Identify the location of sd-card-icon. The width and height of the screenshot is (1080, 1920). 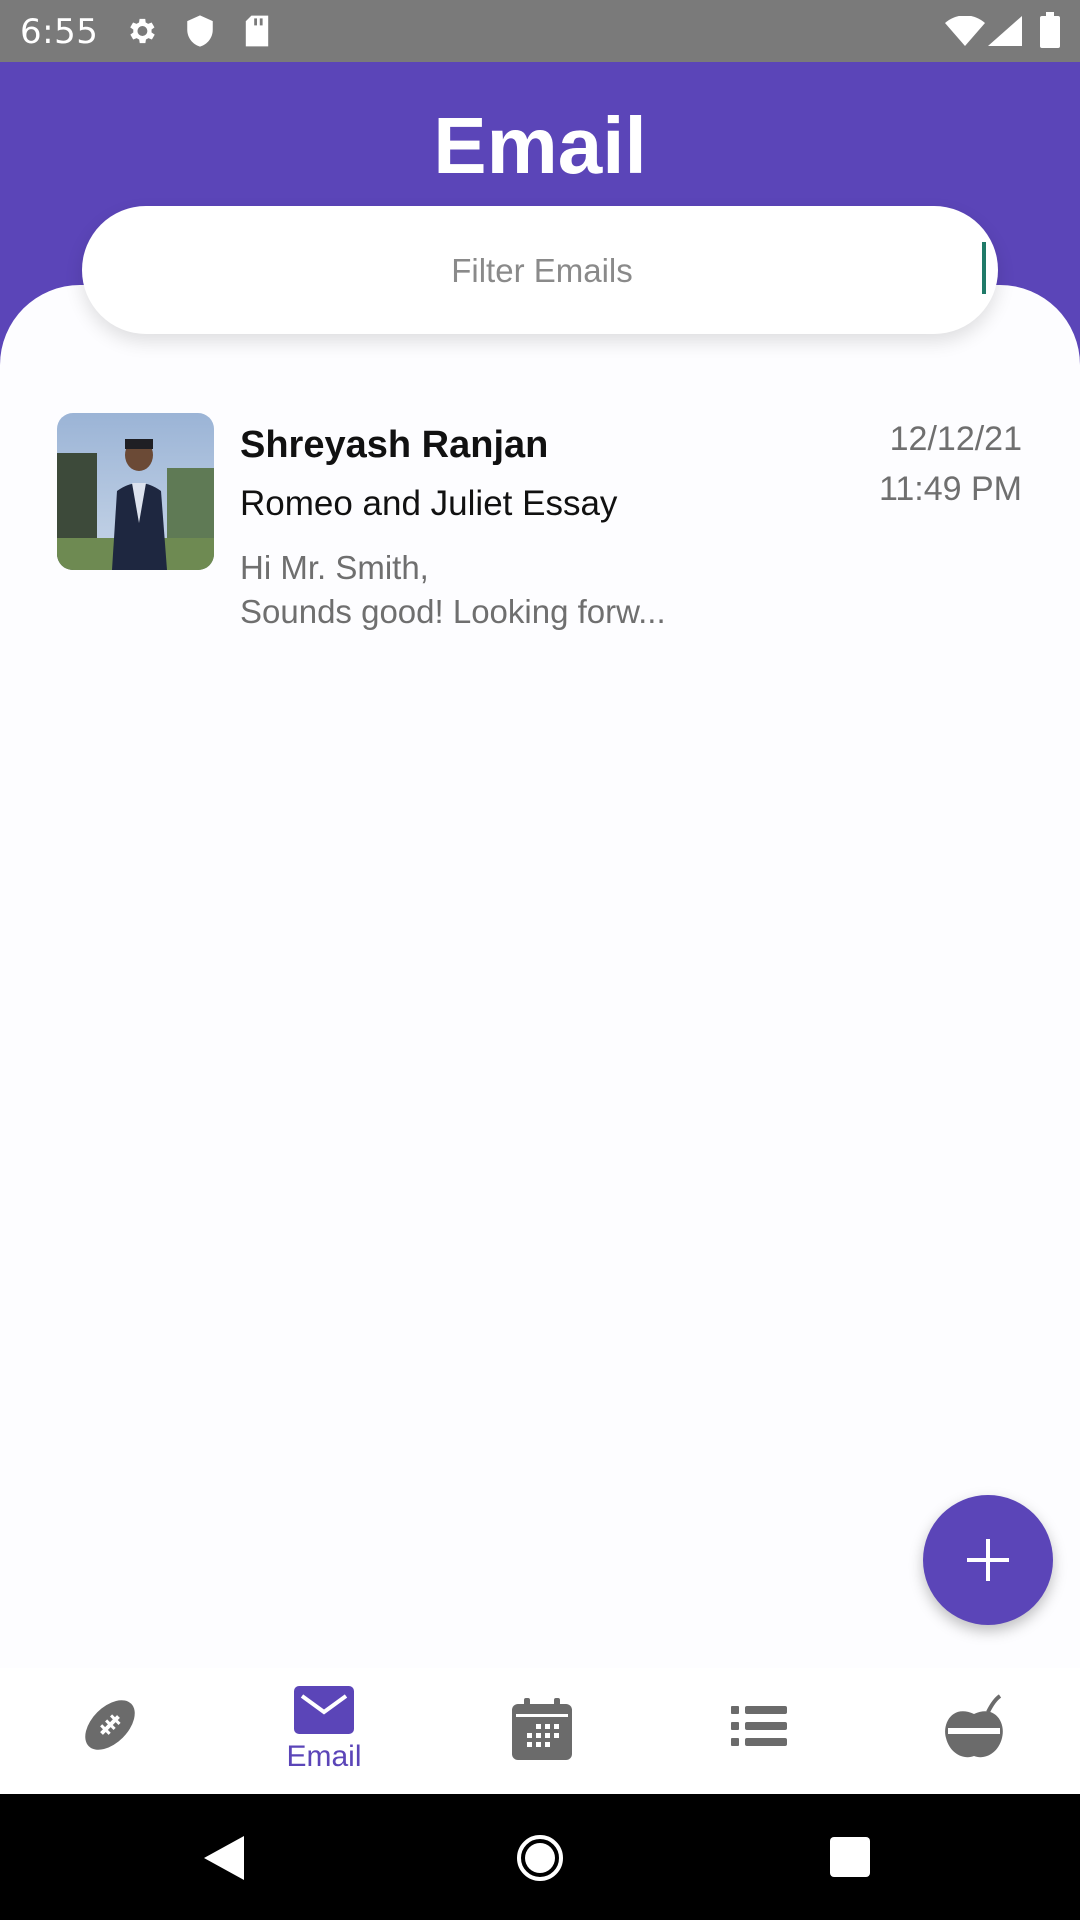
(257, 31).